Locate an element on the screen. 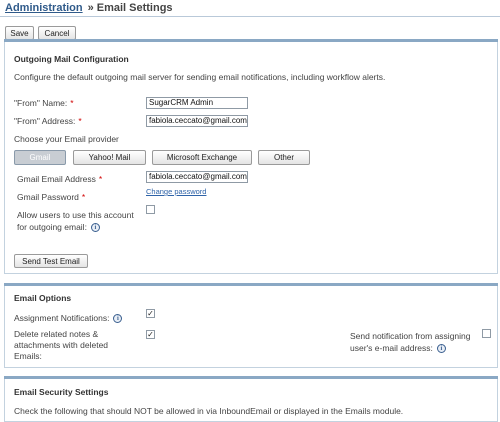 This screenshot has width=500, height=422. provider-yahoo-button: Yahoo! Mail is located at coordinates (109, 157).